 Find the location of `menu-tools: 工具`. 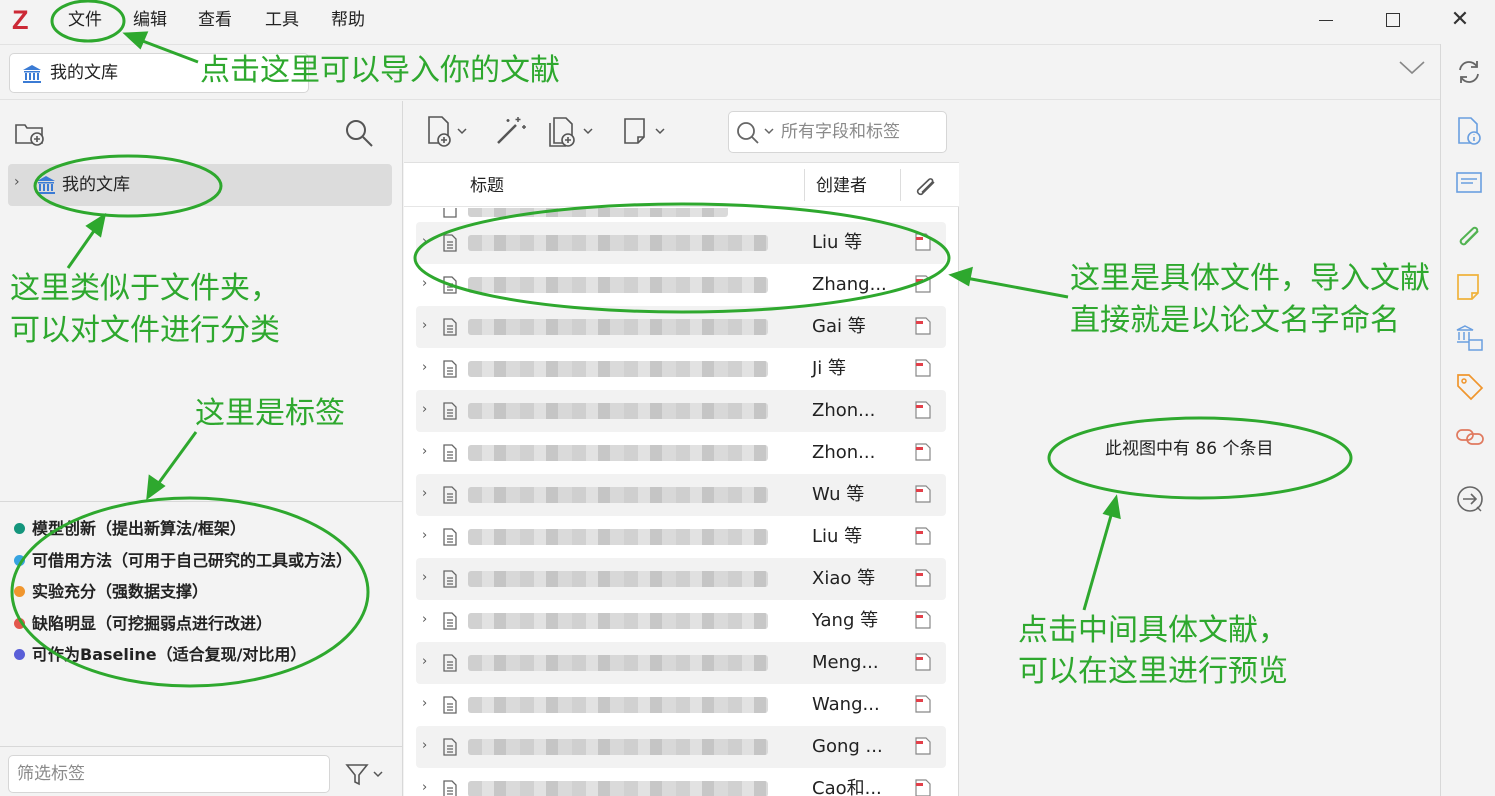

menu-tools: 工具 is located at coordinates (282, 20).